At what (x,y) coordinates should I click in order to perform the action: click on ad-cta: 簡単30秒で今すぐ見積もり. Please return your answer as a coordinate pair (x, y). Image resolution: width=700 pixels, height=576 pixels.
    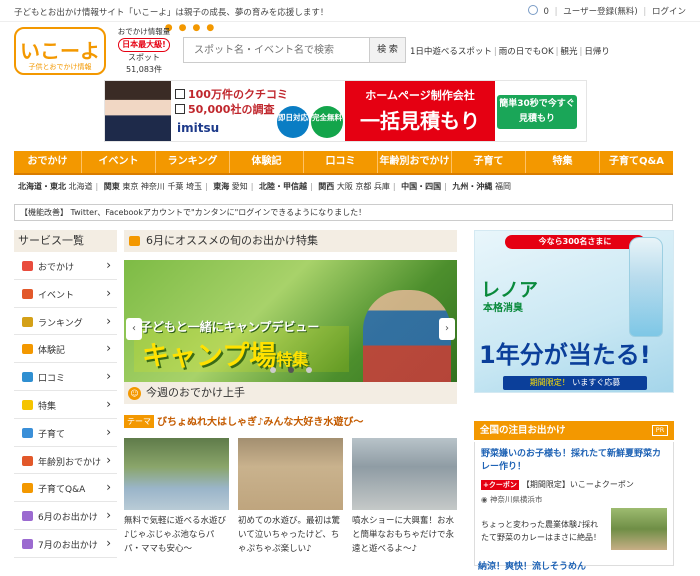
    Looking at the image, I should click on (537, 112).